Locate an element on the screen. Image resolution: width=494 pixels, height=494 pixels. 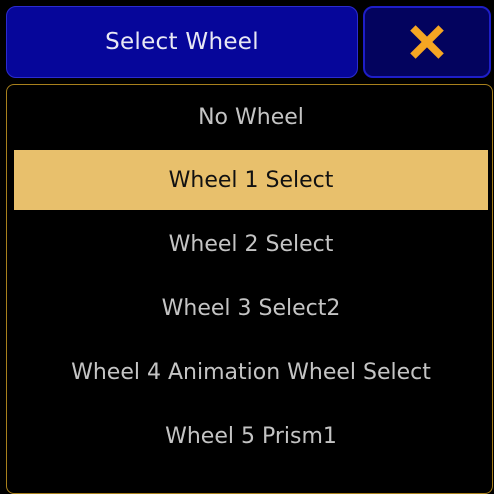
wheel-item-label: Wheel 4 Animation Wheel Select is located at coordinates (251, 372).